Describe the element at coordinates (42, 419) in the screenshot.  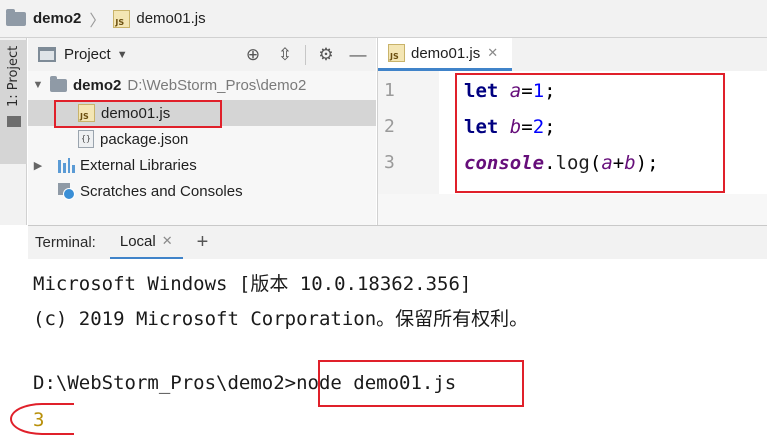
I see `annotation-circle-result` at that location.